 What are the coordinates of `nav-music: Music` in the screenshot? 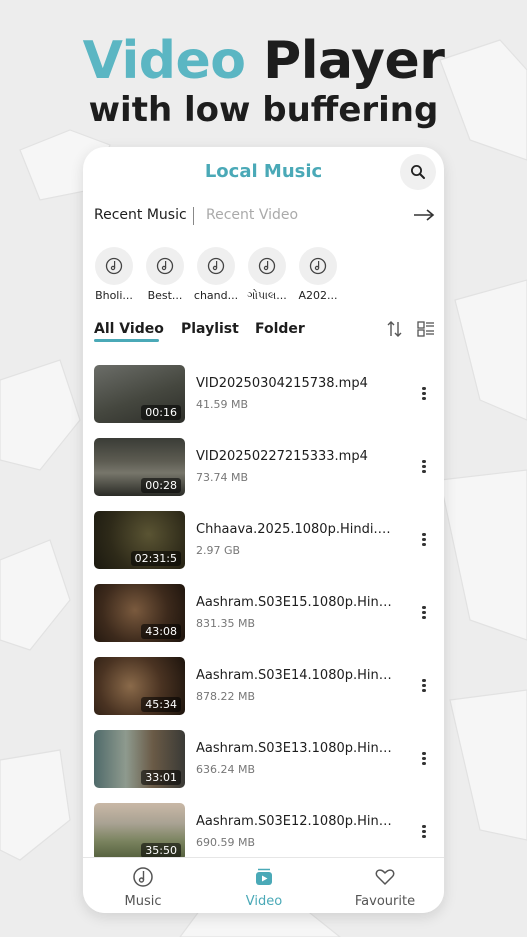 It's located at (143, 887).